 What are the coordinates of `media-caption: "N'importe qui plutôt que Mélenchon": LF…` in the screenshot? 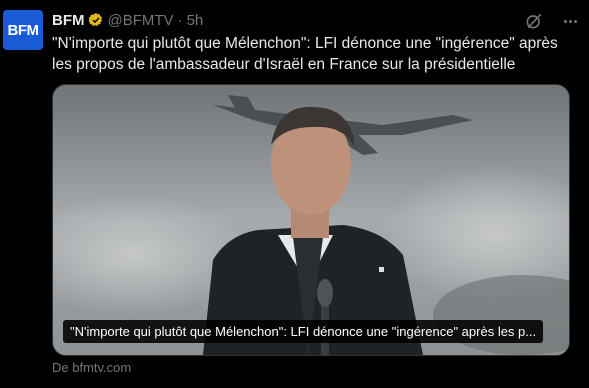 It's located at (303, 331).